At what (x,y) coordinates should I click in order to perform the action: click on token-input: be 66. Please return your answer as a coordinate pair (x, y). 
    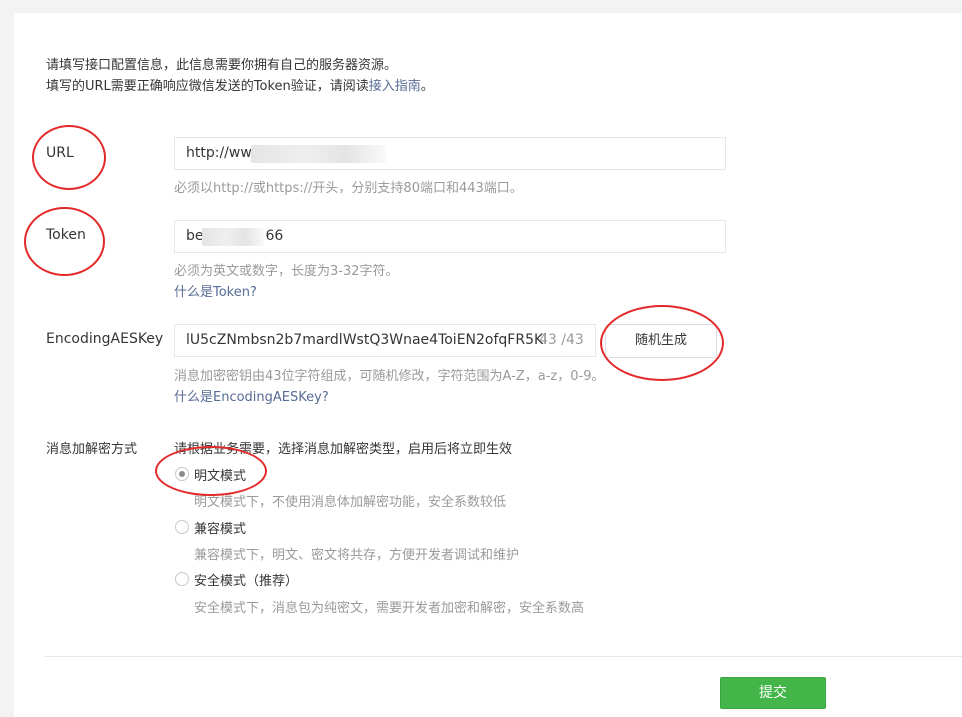
    Looking at the image, I should click on (450, 236).